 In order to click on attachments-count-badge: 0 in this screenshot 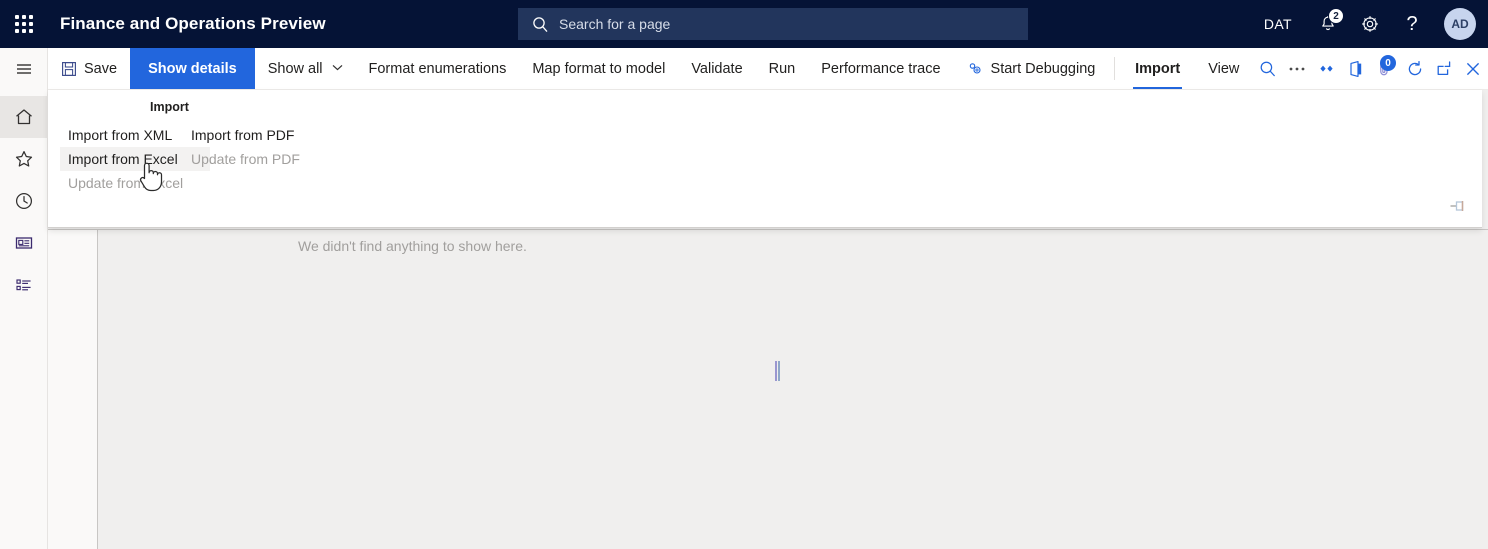, I will do `click(1388, 63)`.